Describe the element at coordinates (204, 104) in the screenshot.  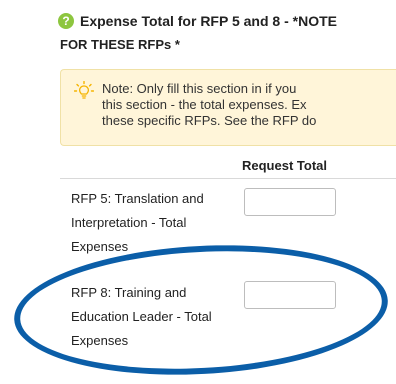
I see `note-line-2: this section - the total expenses. Ex` at that location.